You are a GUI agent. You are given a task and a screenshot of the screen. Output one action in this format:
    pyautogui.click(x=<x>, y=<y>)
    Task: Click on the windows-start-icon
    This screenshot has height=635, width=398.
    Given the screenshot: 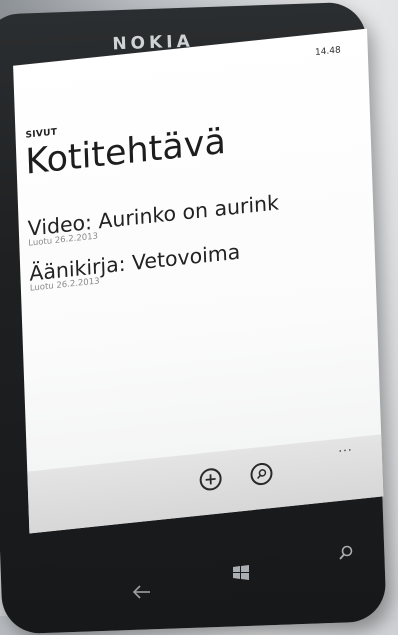 What is the action you would take?
    pyautogui.click(x=241, y=573)
    